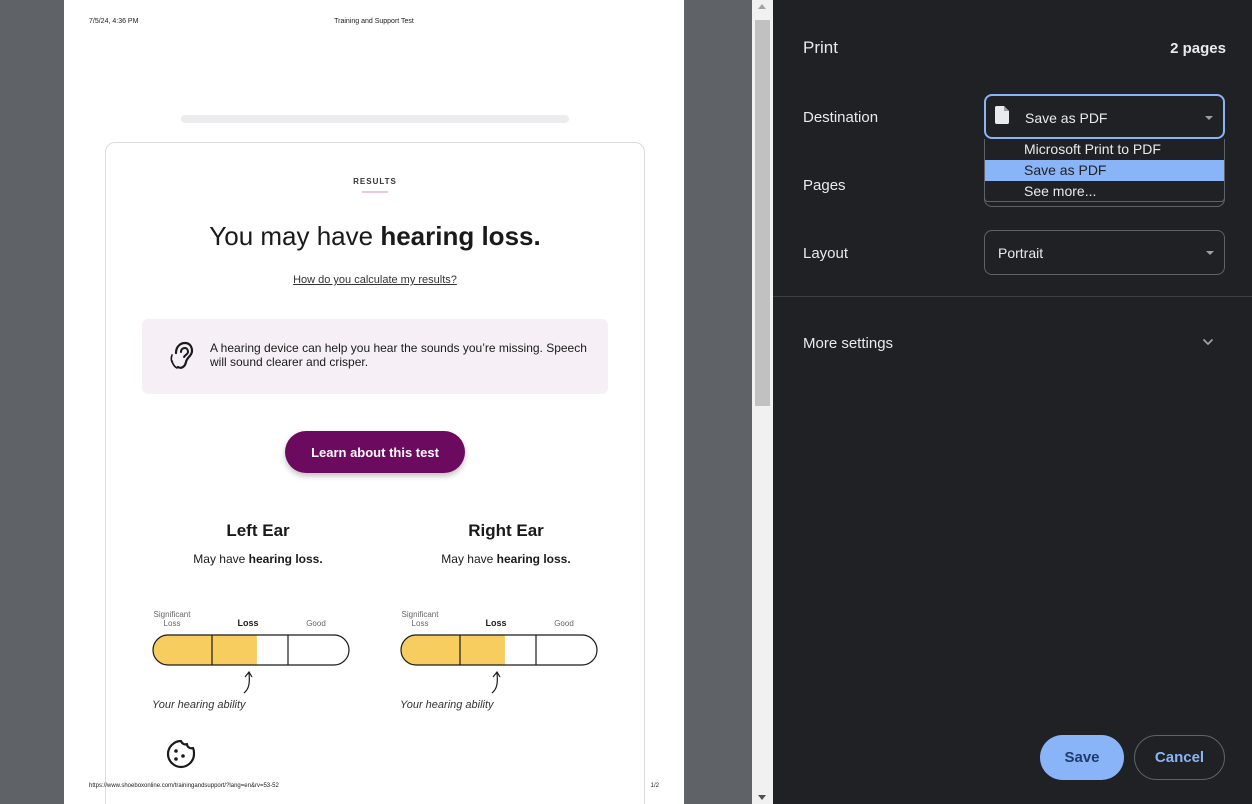 This screenshot has height=804, width=1252. I want to click on layout-value: Portrait, so click(1021, 253).